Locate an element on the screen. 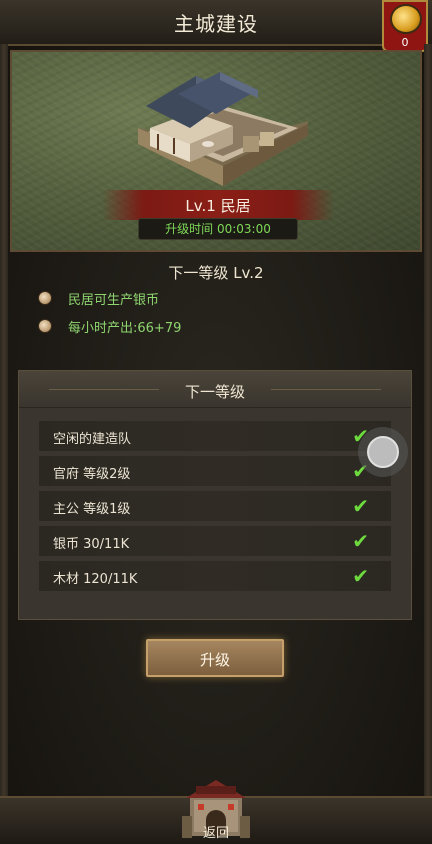 Image resolution: width=432 pixels, height=844 pixels. frame-rail-right is located at coordinates (428, 420).